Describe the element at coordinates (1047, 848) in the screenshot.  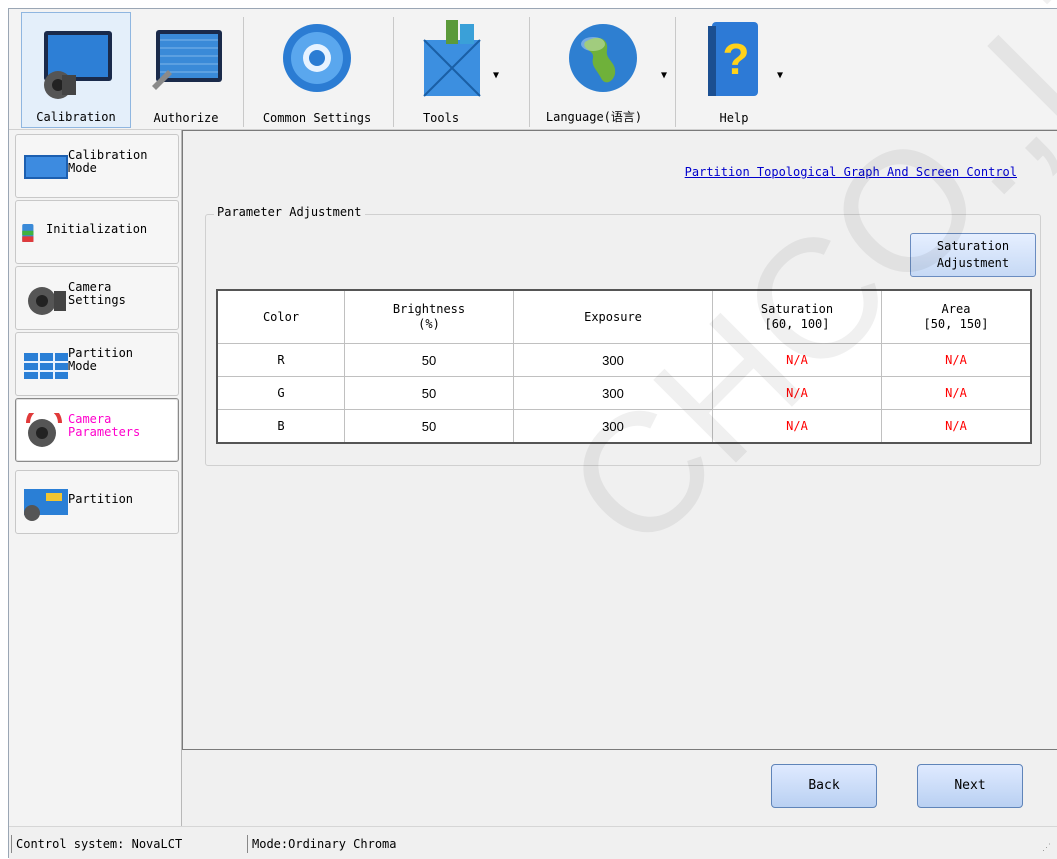
I see `resize-grip-icon: ⋰` at that location.